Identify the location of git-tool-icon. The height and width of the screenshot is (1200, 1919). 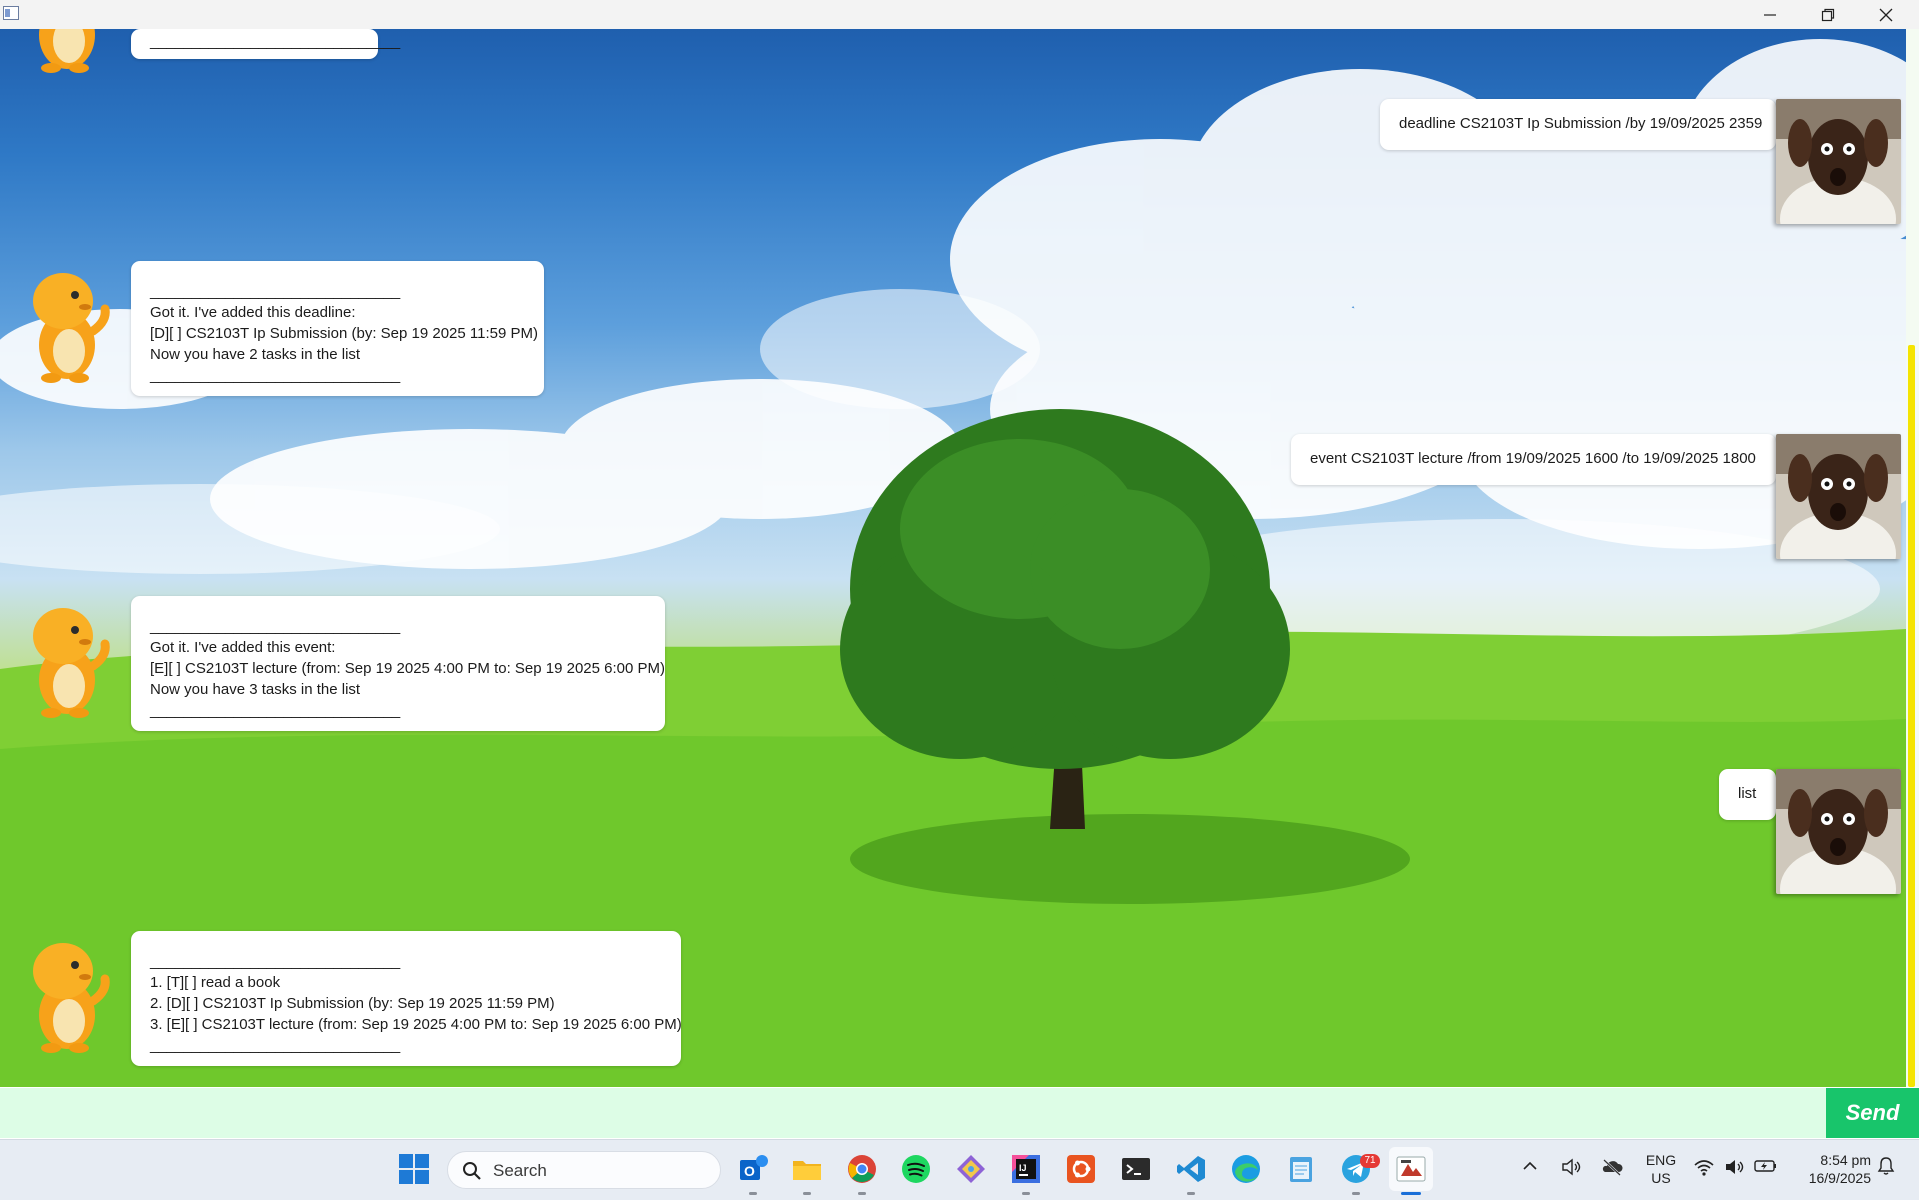
(971, 1169).